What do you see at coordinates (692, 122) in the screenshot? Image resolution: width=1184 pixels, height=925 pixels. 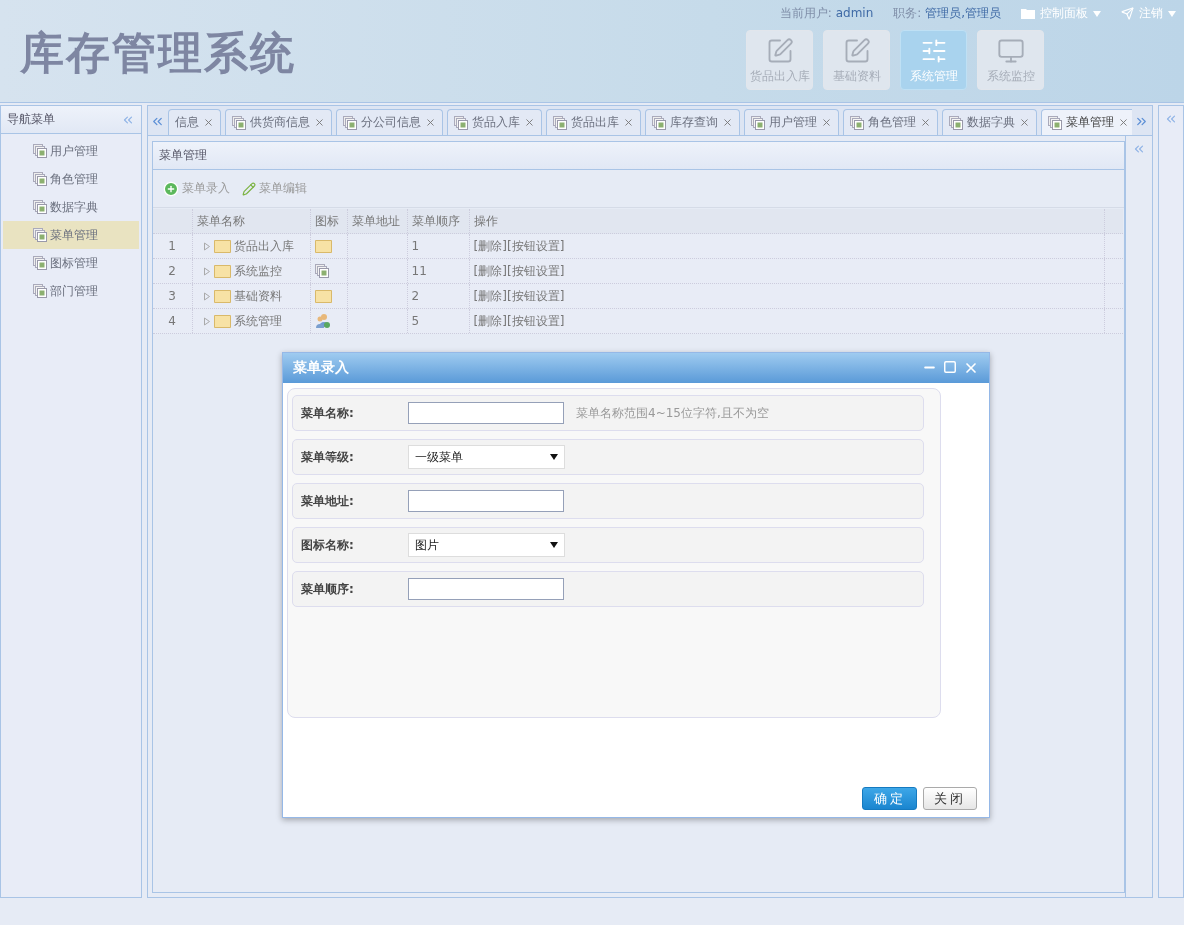 I see `tab: 库存查询` at bounding box center [692, 122].